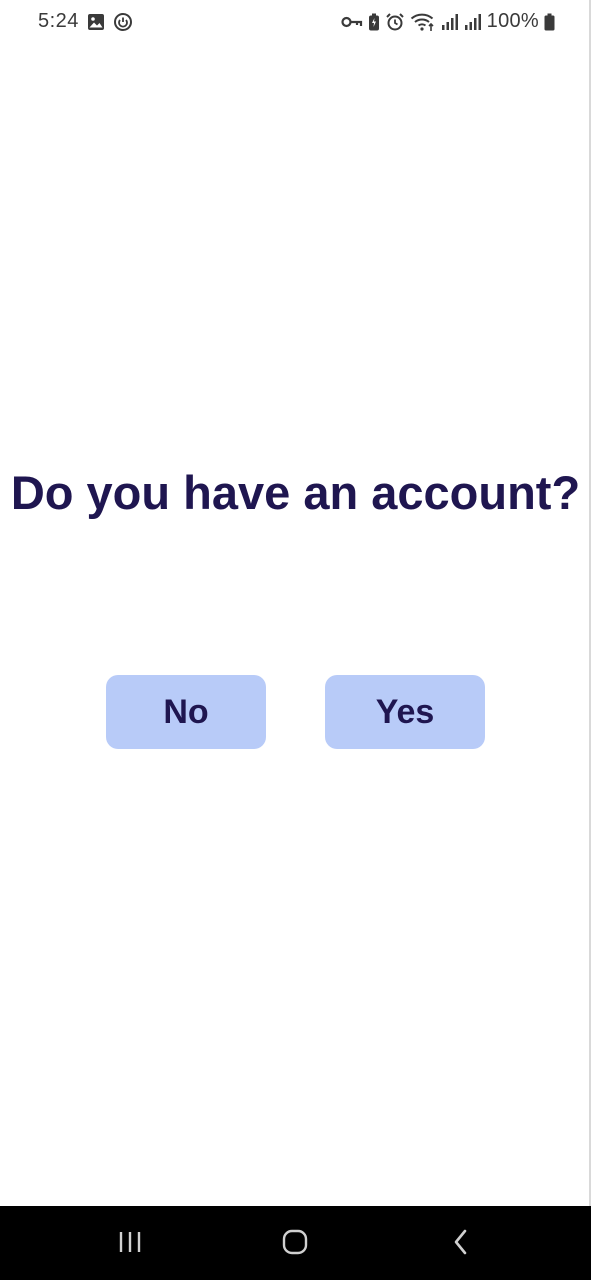  I want to click on wifi-icon, so click(423, 22).